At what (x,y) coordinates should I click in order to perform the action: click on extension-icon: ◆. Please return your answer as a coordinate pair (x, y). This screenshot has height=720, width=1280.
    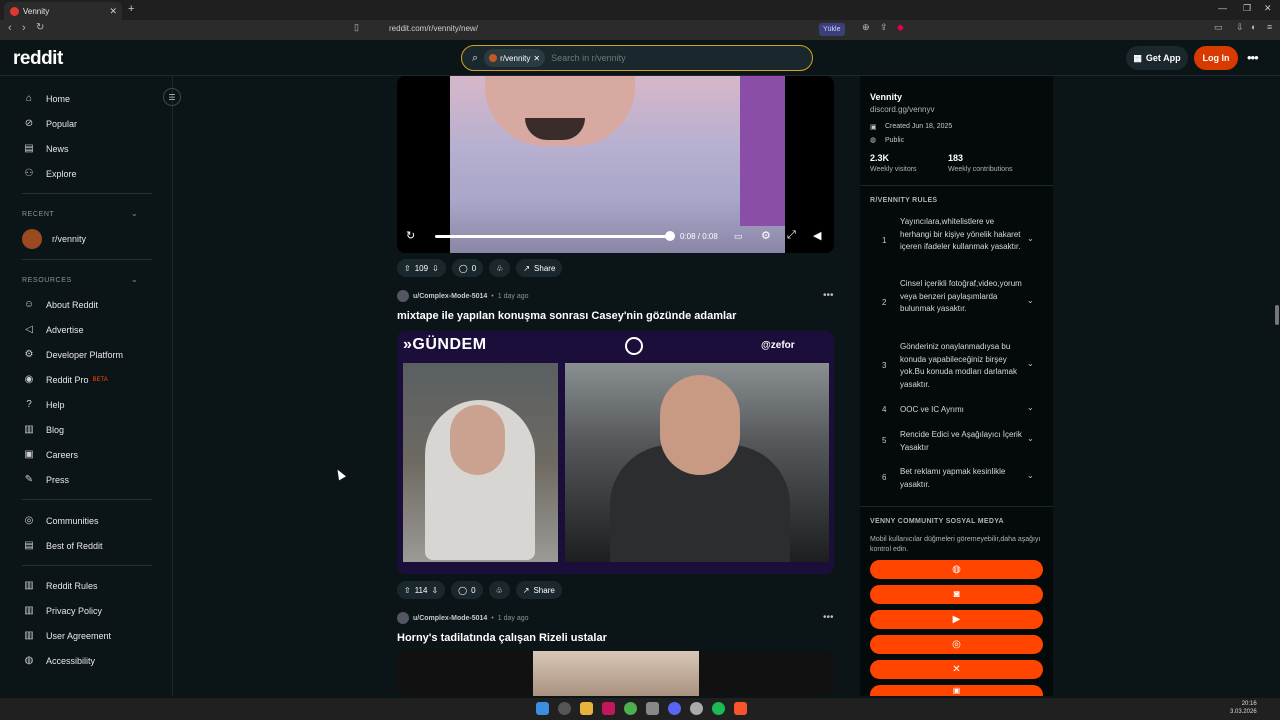
    Looking at the image, I should click on (900, 27).